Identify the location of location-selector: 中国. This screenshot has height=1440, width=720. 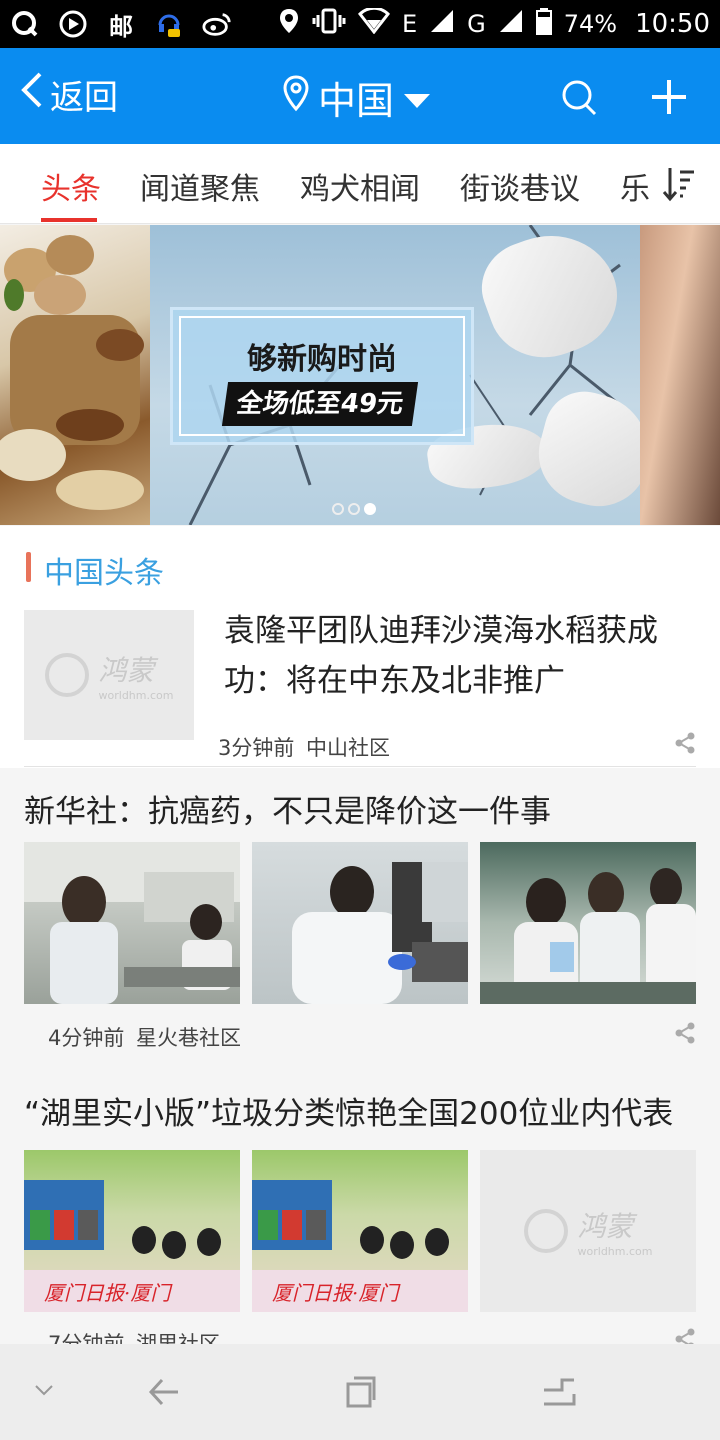
(357, 97).